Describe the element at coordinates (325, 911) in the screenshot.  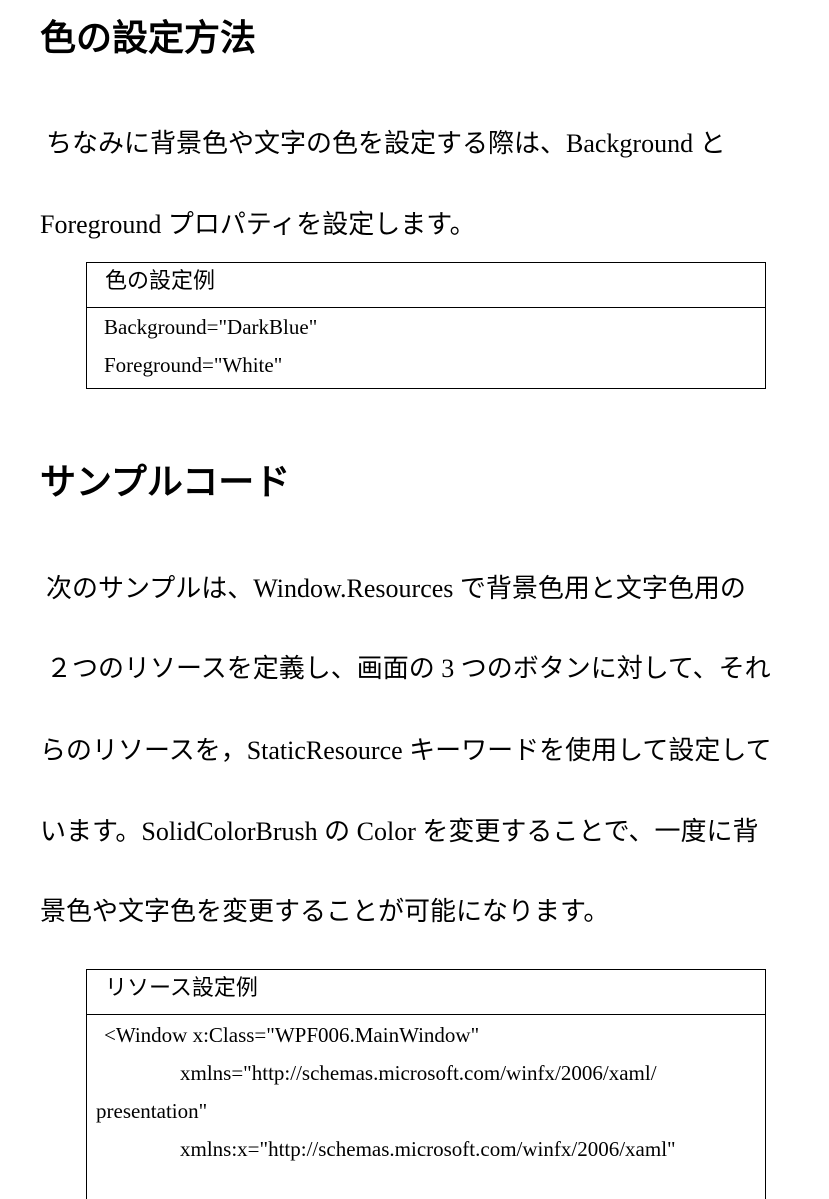
I see `paragraph-line: 景色や文字色を変更することが可能になります。` at that location.